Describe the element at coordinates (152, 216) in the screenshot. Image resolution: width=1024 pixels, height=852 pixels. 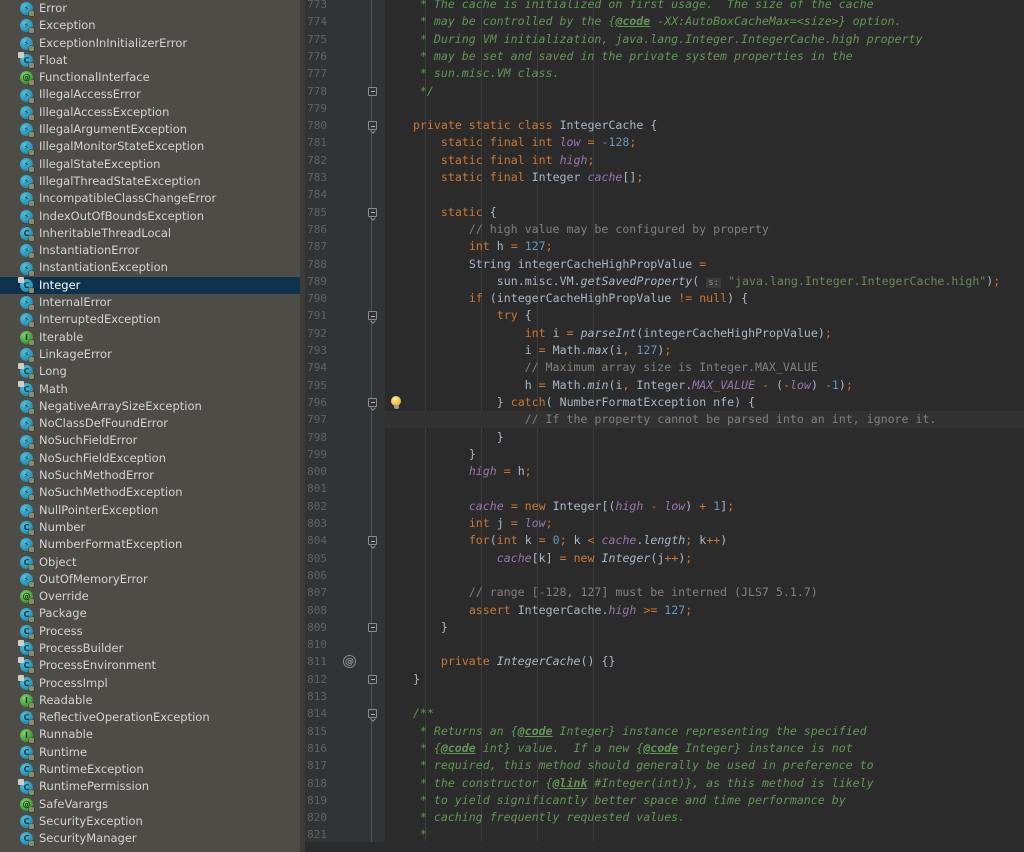
I see `tree-item-indexoutofboundsexception: IndexOutOfBoundsException` at that location.